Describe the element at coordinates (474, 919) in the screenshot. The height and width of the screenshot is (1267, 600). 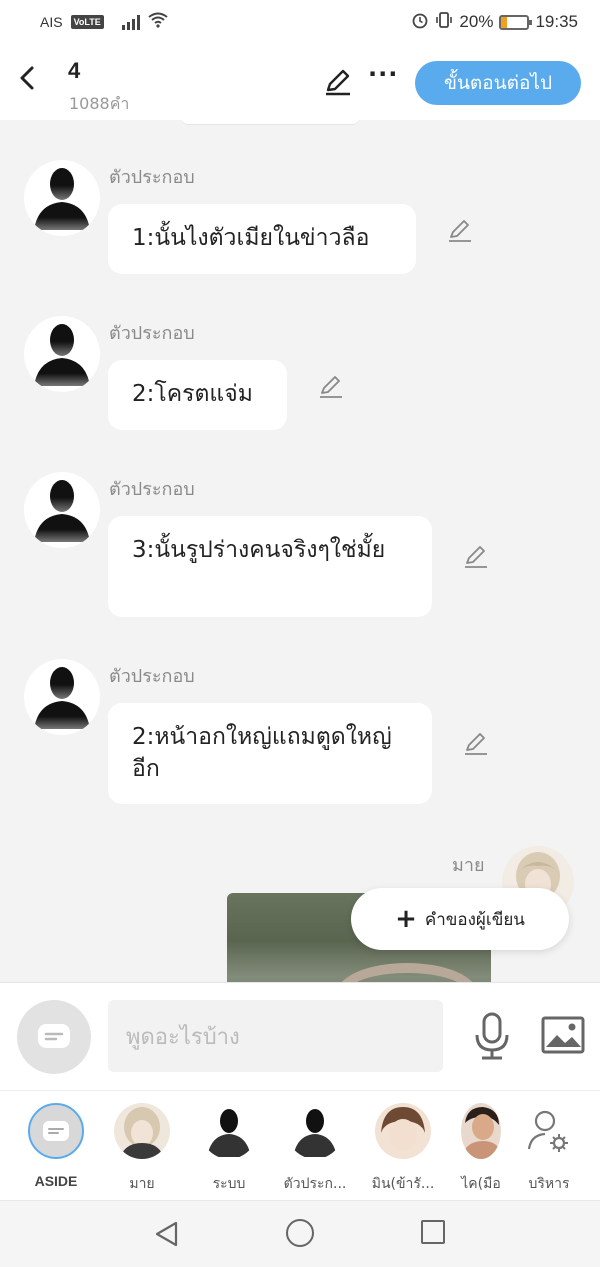
I see `author-note-label: คำของผู้เขียน` at that location.